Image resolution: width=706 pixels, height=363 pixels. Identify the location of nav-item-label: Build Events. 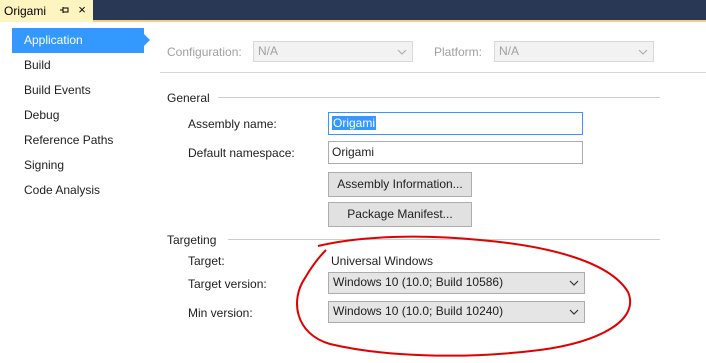
(57, 90).